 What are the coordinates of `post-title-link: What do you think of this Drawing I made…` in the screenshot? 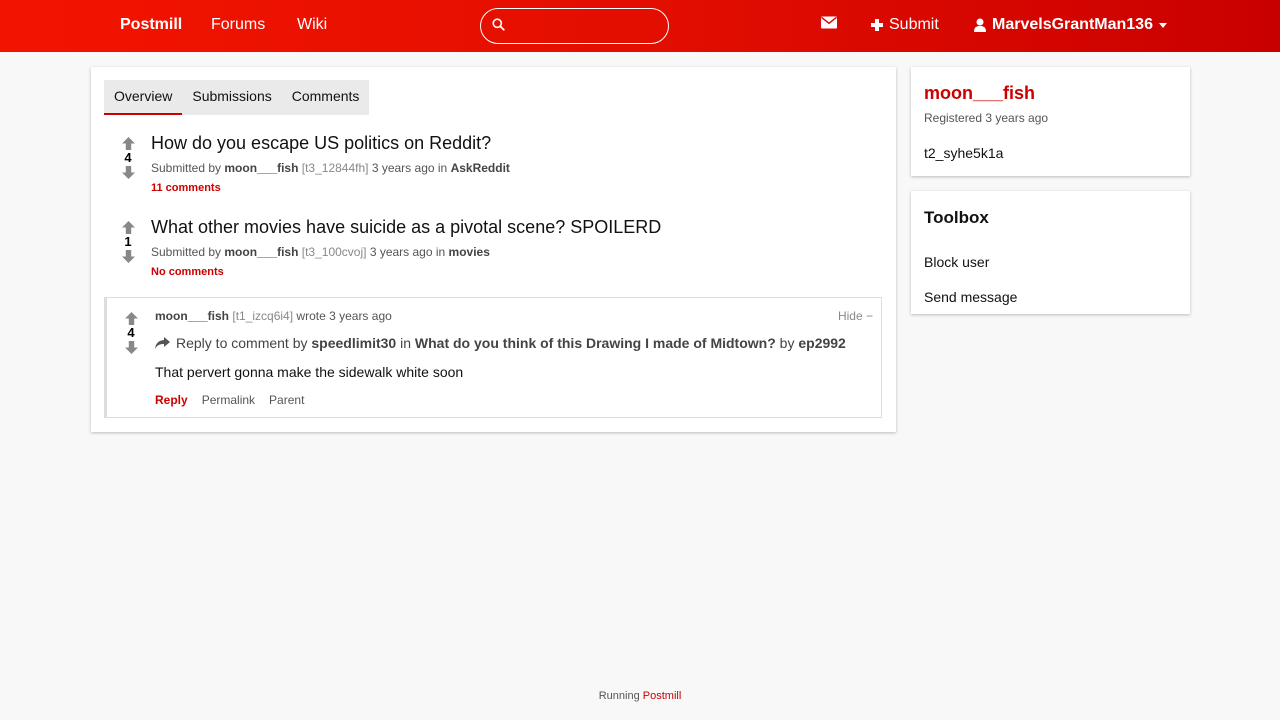 It's located at (595, 343).